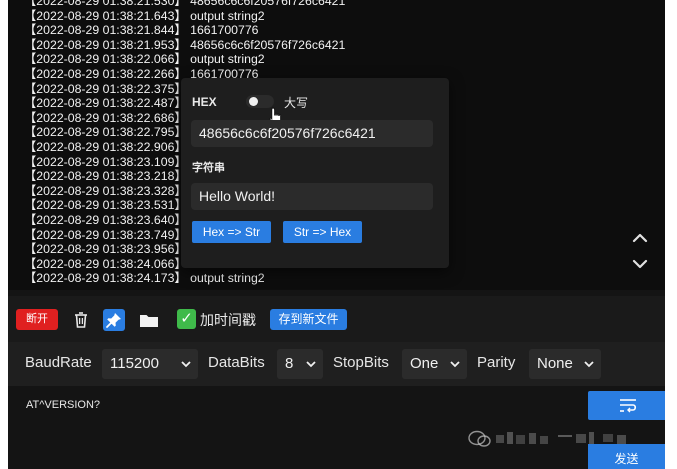  Describe the element at coordinates (105, 88) in the screenshot. I see `log-line: 【2022-08-29 01:38:22.375】` at that location.